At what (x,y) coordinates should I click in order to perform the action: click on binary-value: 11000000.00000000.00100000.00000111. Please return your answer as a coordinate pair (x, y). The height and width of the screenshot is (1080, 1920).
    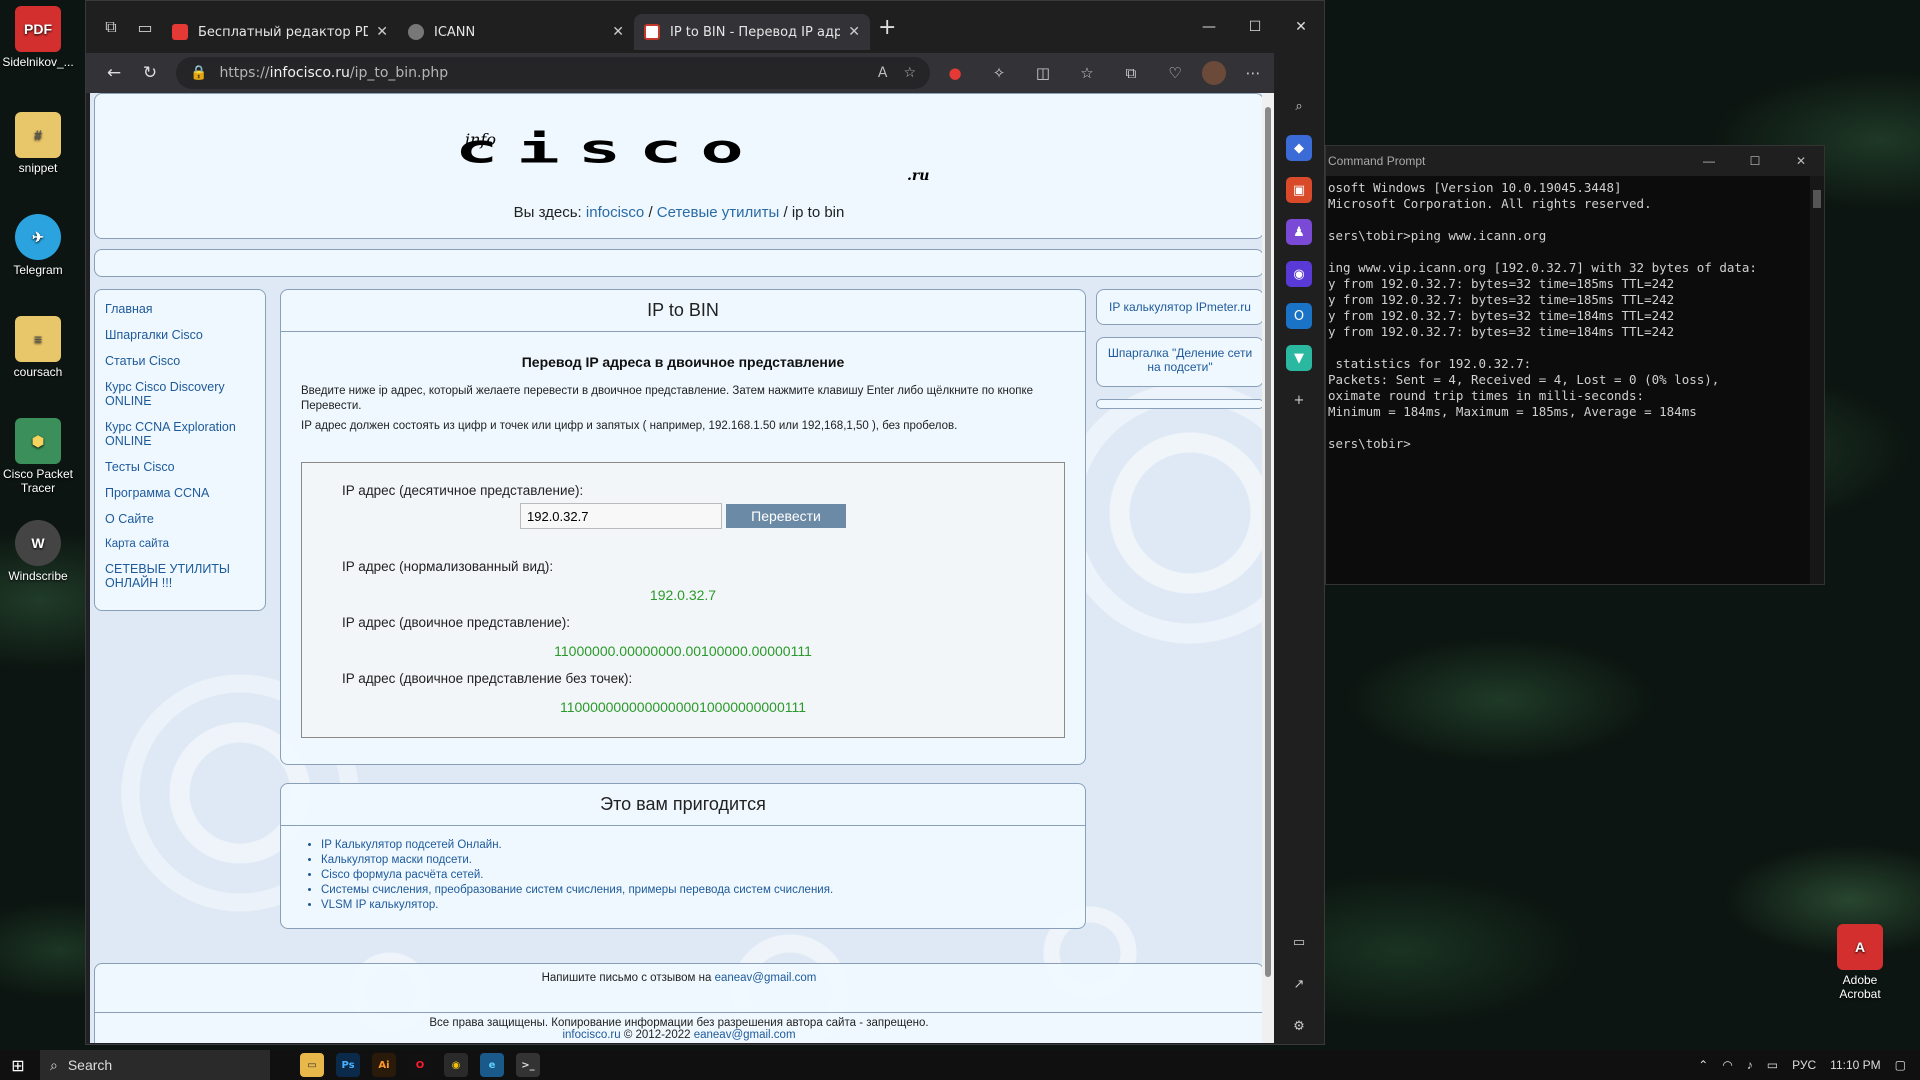
    Looking at the image, I should click on (683, 651).